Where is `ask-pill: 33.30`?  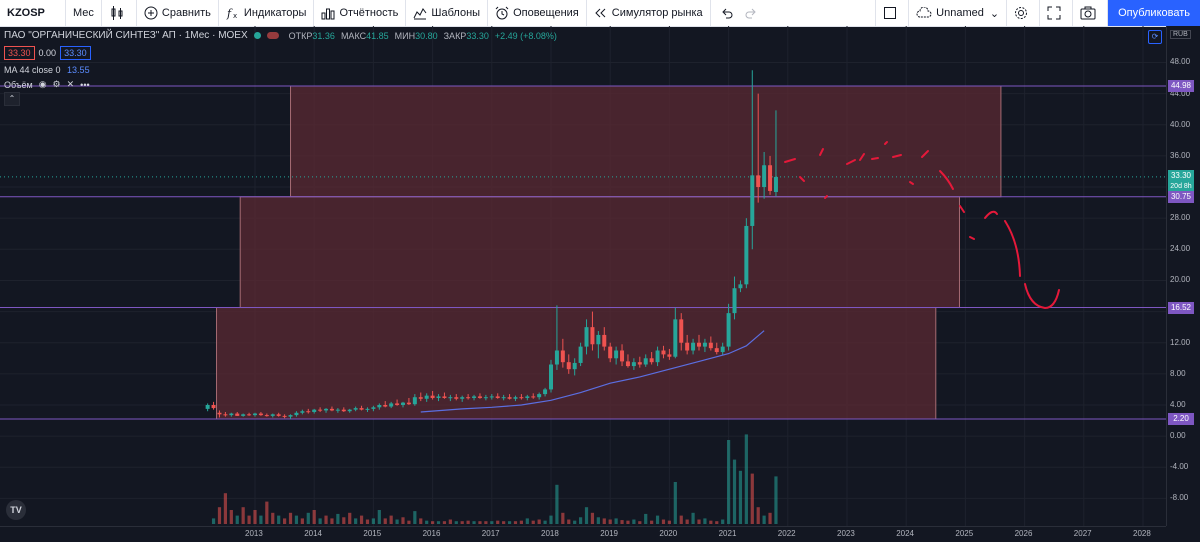
ask-pill: 33.30 is located at coordinates (75, 53).